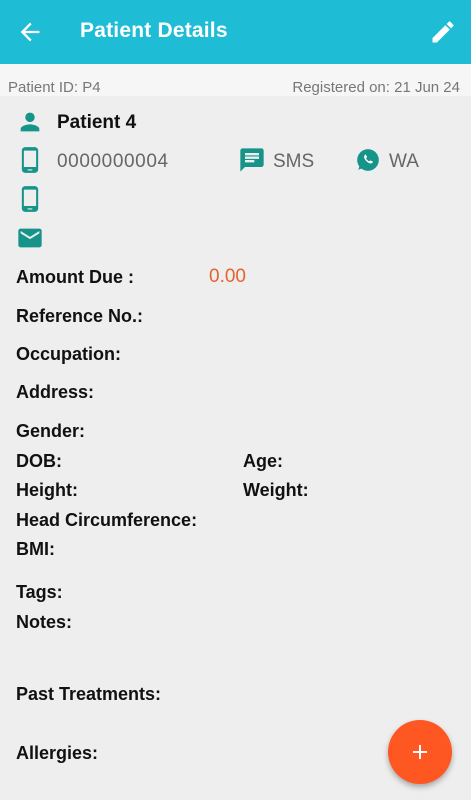  What do you see at coordinates (154, 30) in the screenshot?
I see `page-title: Patient Details` at bounding box center [154, 30].